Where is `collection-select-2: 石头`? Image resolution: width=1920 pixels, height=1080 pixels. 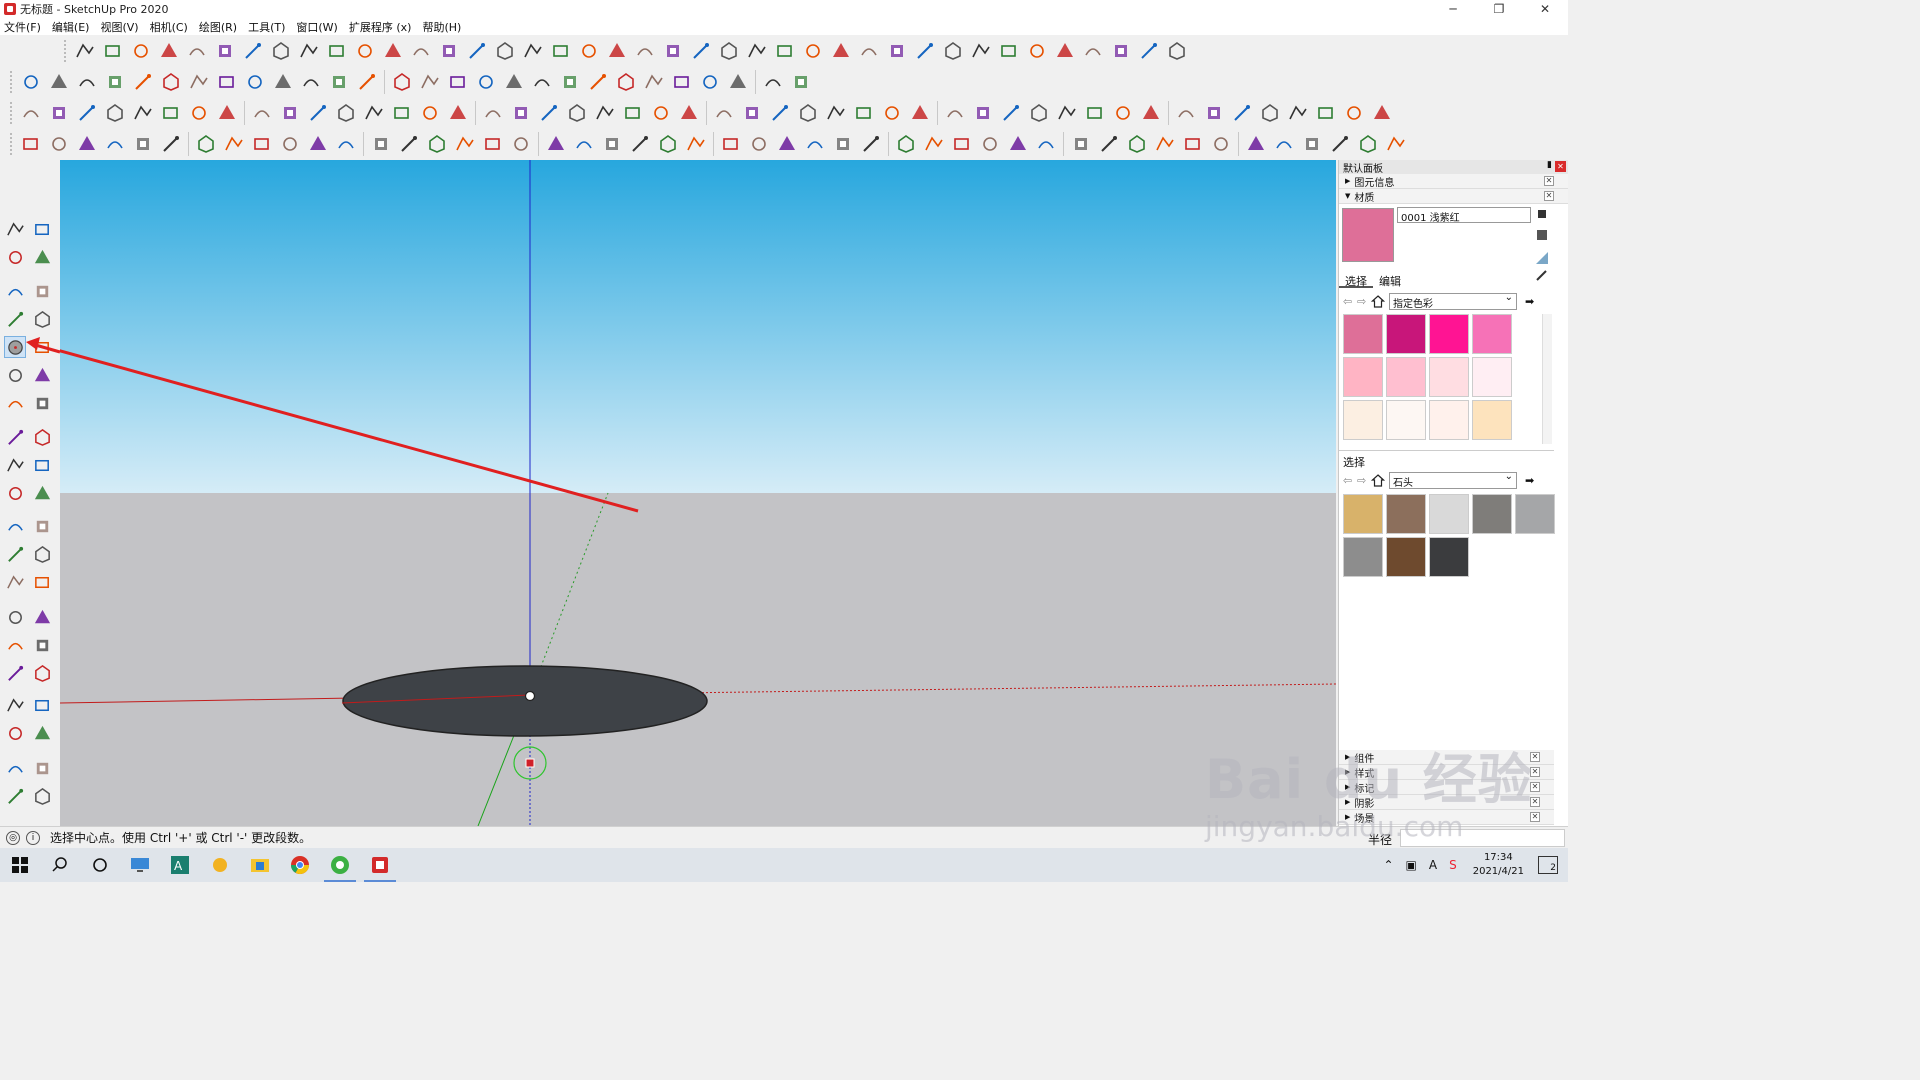 collection-select-2: 石头 is located at coordinates (1453, 480).